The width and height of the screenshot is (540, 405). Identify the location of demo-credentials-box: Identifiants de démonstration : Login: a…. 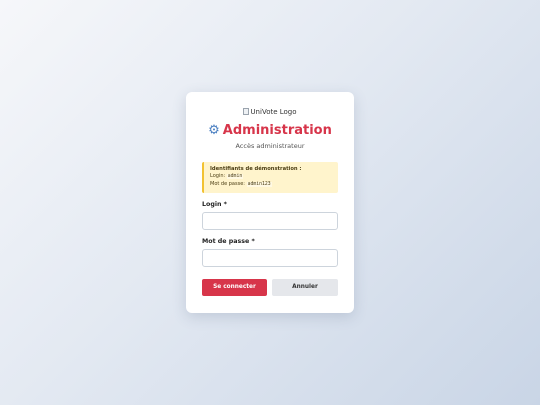
(270, 177).